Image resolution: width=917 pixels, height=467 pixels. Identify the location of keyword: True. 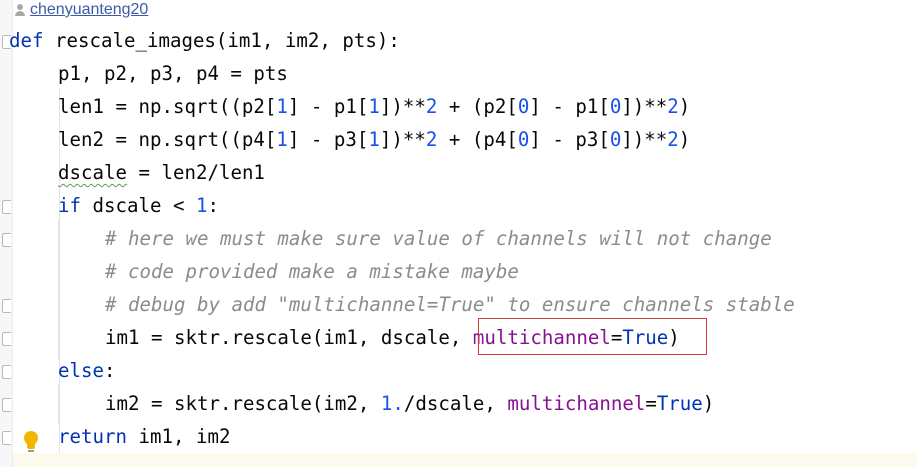
(679, 403).